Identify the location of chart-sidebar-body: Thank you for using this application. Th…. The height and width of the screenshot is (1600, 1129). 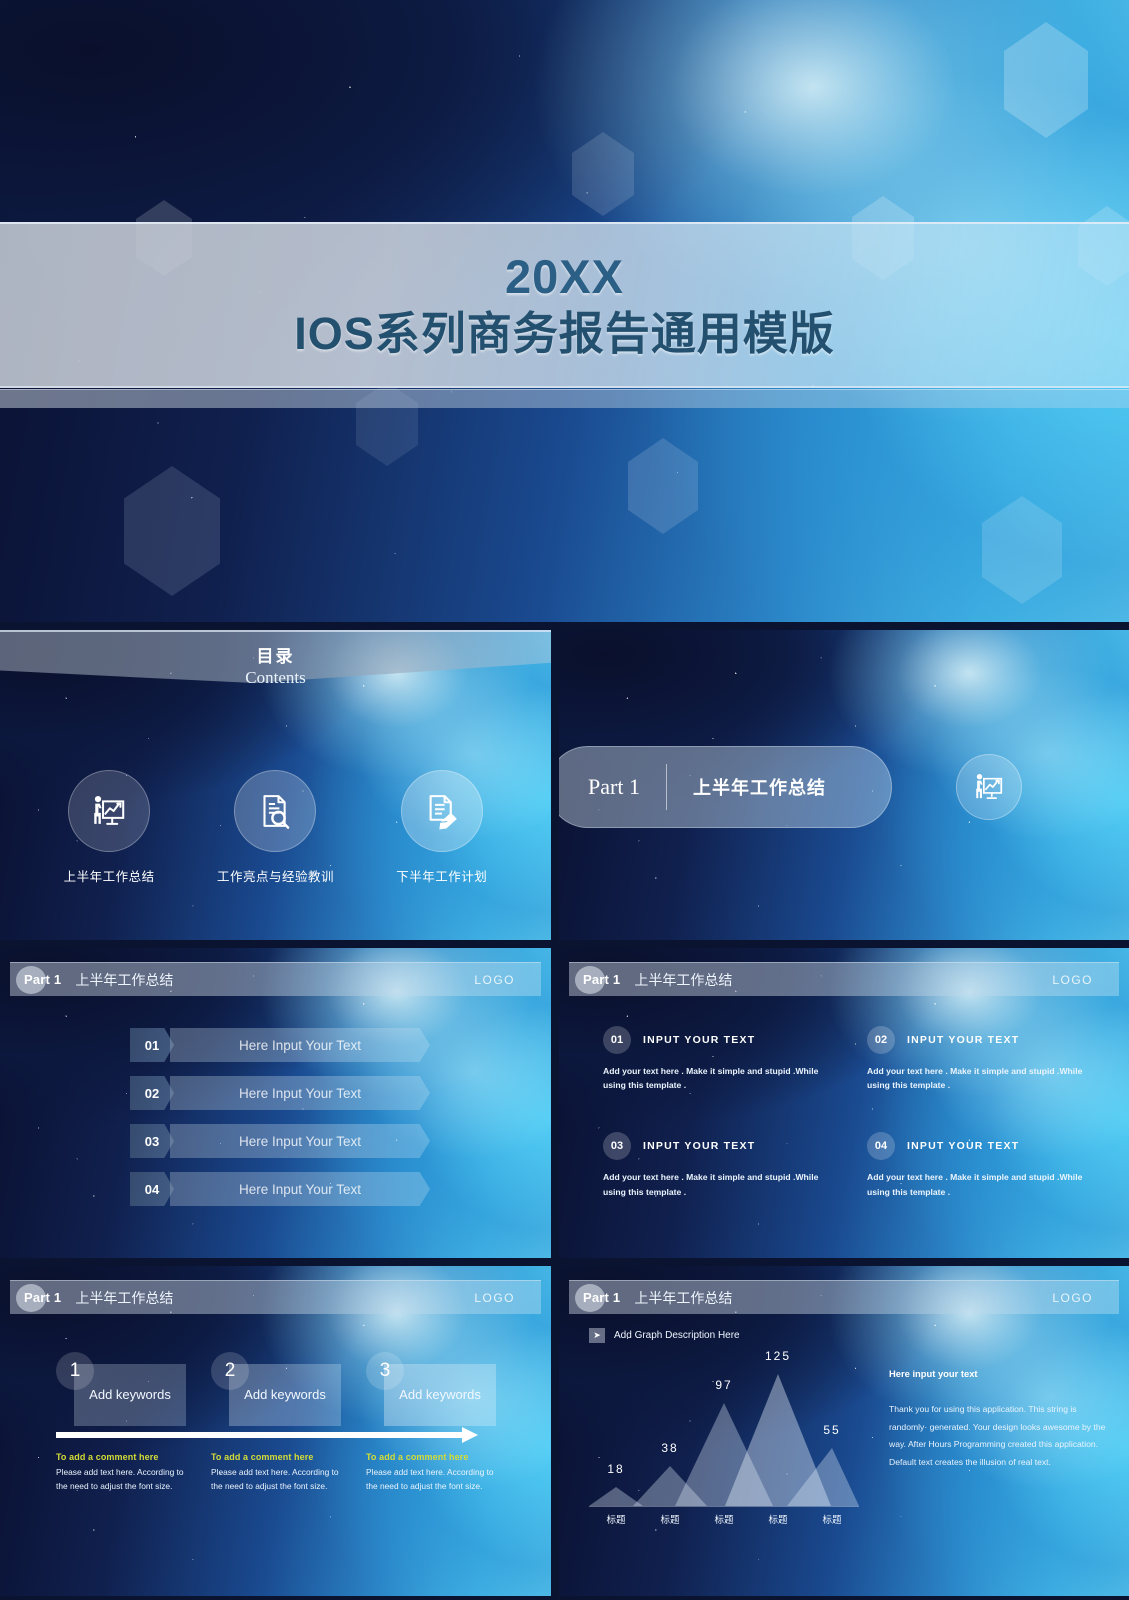
(997, 1435).